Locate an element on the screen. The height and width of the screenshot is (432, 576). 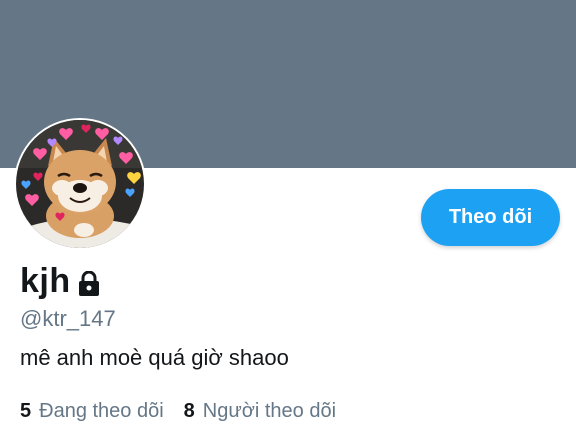
following-count: 5 is located at coordinates (26, 411).